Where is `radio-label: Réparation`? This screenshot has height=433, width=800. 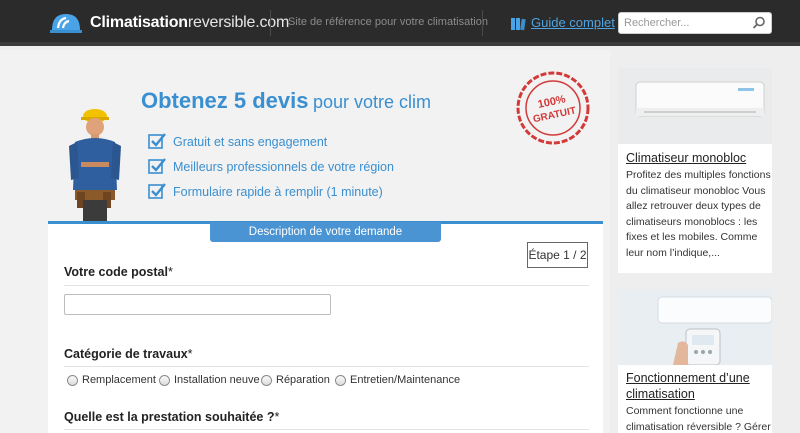 radio-label: Réparation is located at coordinates (303, 380).